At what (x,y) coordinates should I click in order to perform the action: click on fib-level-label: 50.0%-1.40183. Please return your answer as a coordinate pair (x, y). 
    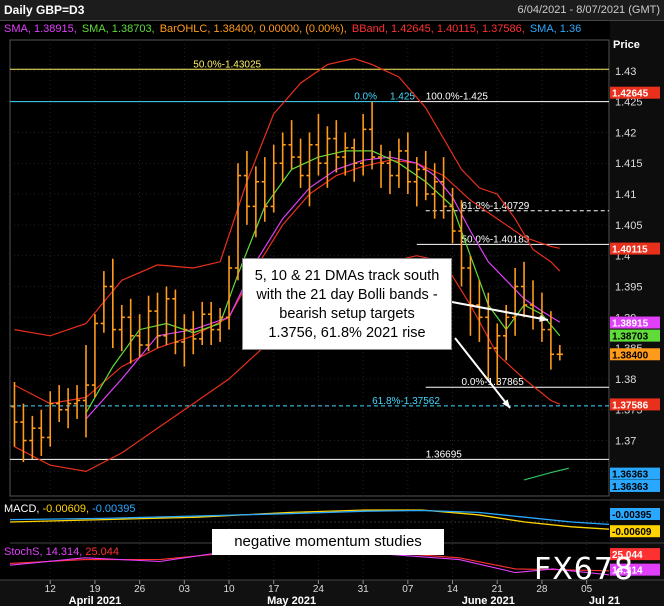
    Looking at the image, I should click on (495, 239).